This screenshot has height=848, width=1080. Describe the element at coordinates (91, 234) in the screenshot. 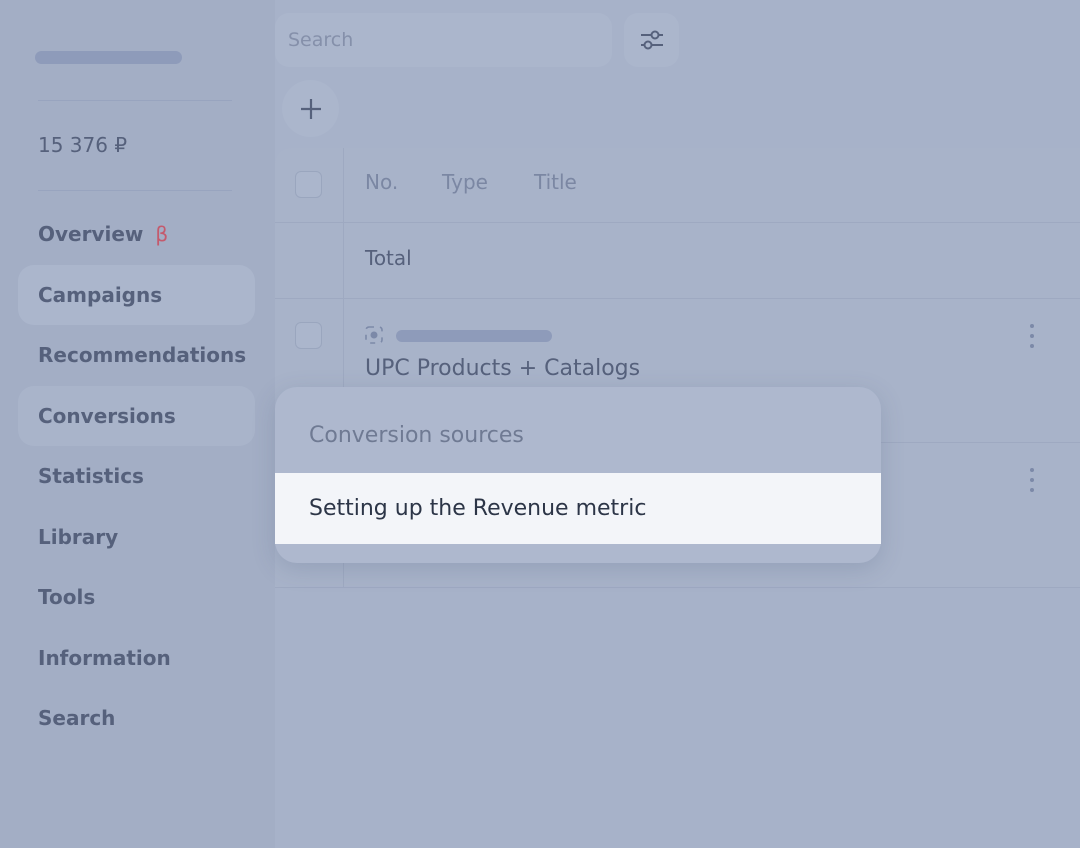

I see `sidebar-item-label: Overview` at that location.